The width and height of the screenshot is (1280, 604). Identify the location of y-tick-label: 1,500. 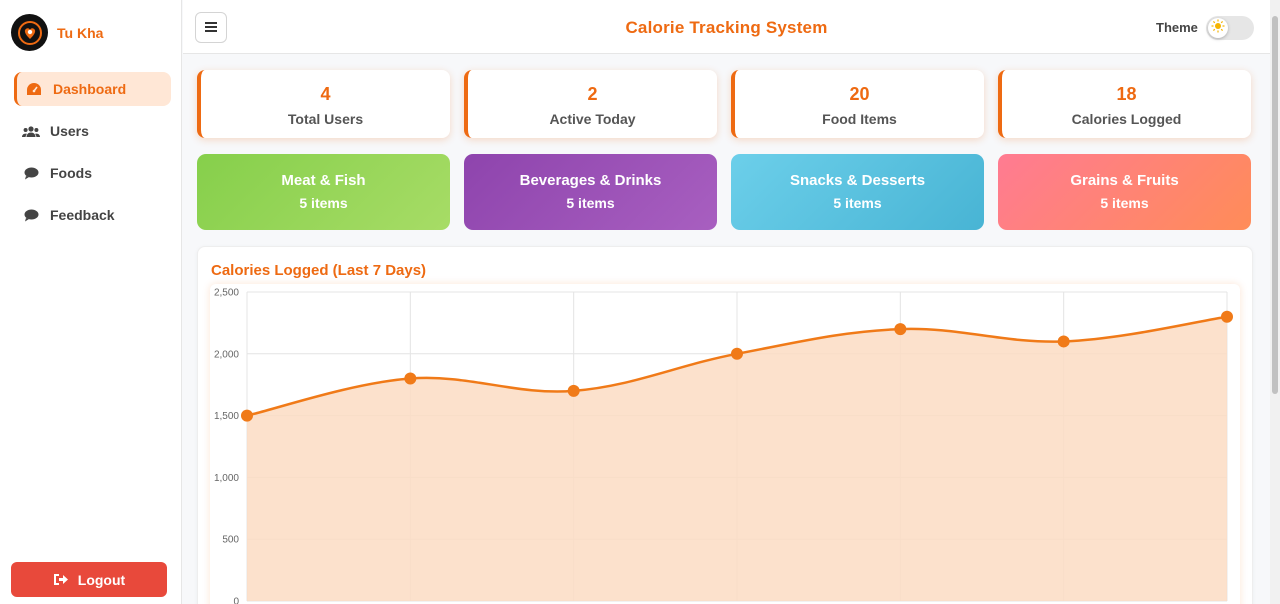
(226, 416).